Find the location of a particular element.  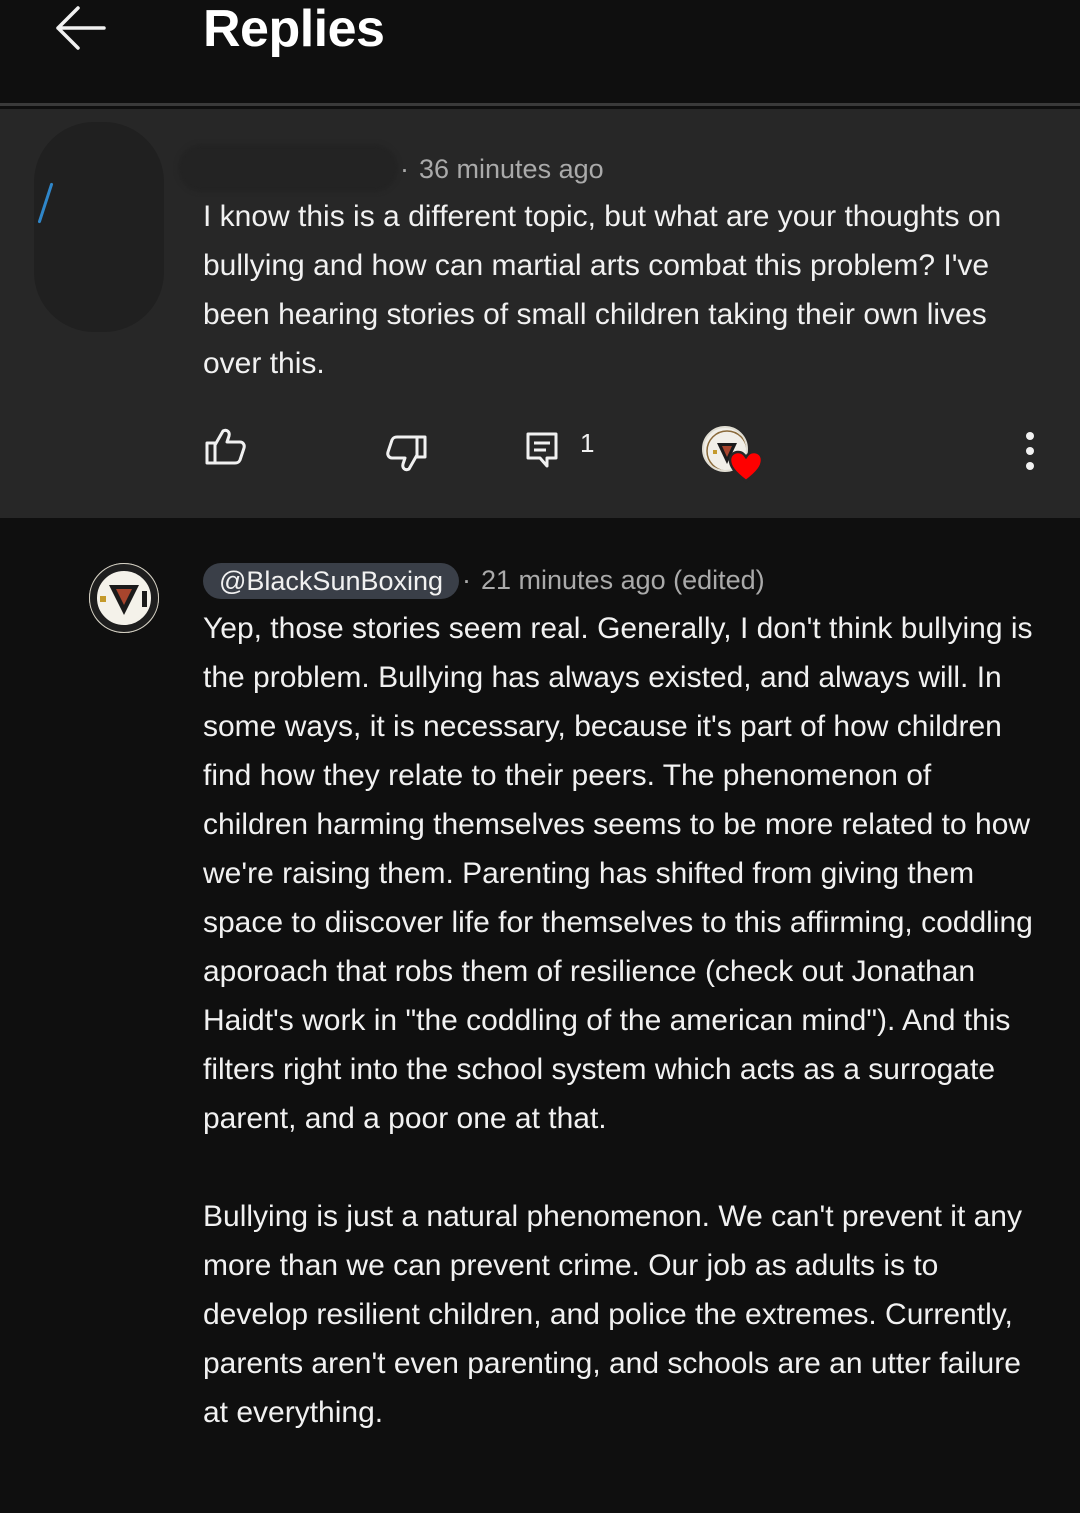

reply-count: 1 is located at coordinates (587, 443).